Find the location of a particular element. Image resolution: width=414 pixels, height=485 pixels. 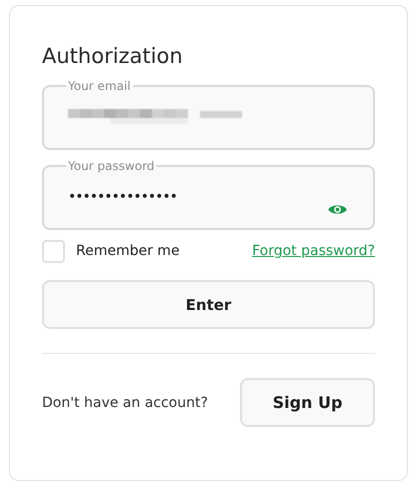

field-value: ••••••••••••••• is located at coordinates (123, 197).